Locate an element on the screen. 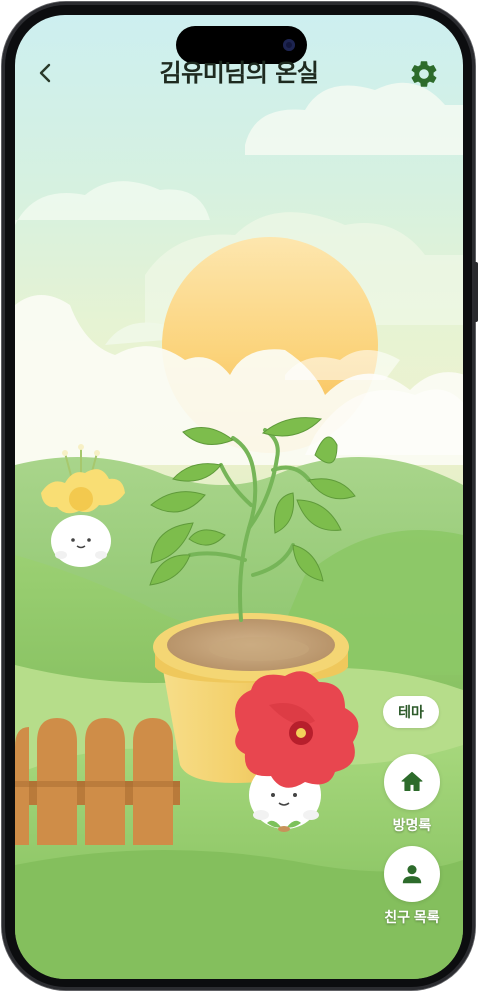 This screenshot has width=481, height=995. theme-button: 테마 is located at coordinates (411, 712).